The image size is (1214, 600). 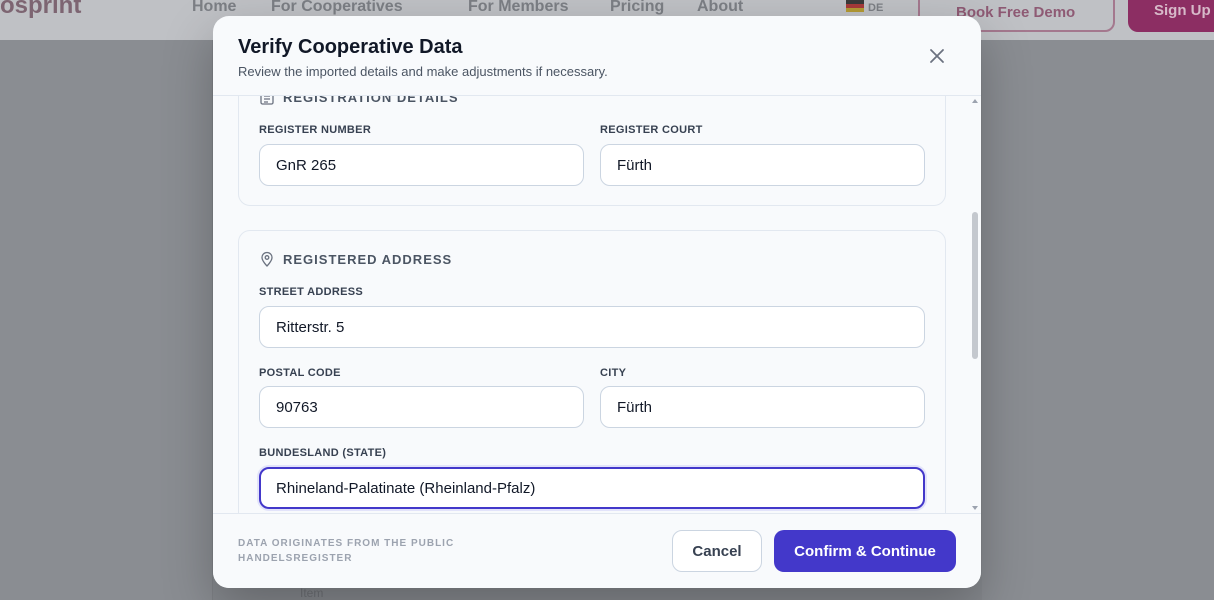 I want to click on confirm-continue-button: Confirm & Continue, so click(x=865, y=551).